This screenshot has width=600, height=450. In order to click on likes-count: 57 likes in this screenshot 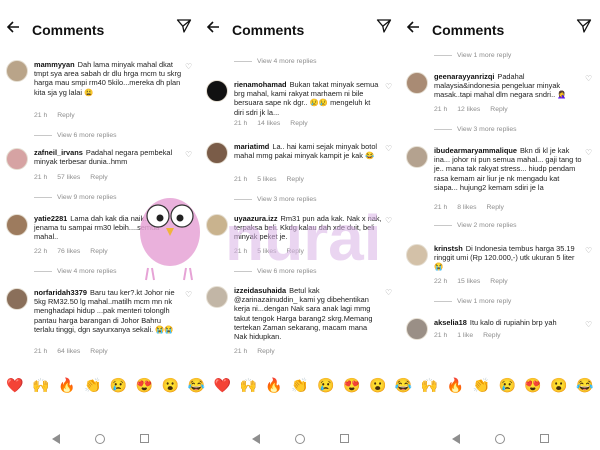, I will do `click(68, 177)`.